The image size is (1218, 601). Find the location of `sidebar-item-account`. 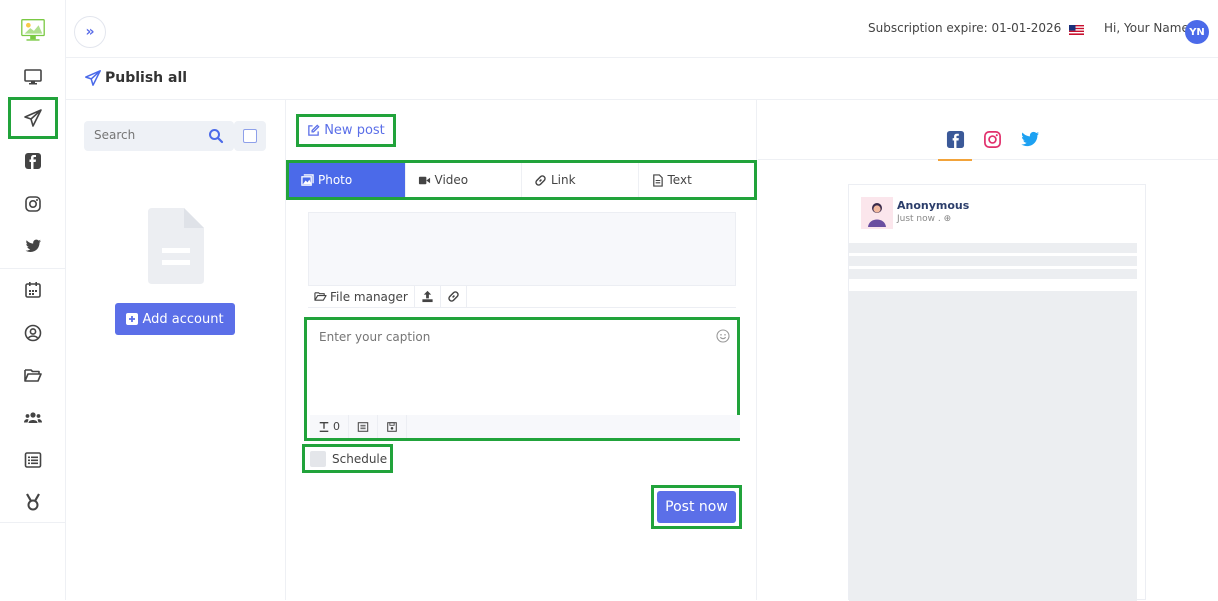

sidebar-item-account is located at coordinates (33, 333).